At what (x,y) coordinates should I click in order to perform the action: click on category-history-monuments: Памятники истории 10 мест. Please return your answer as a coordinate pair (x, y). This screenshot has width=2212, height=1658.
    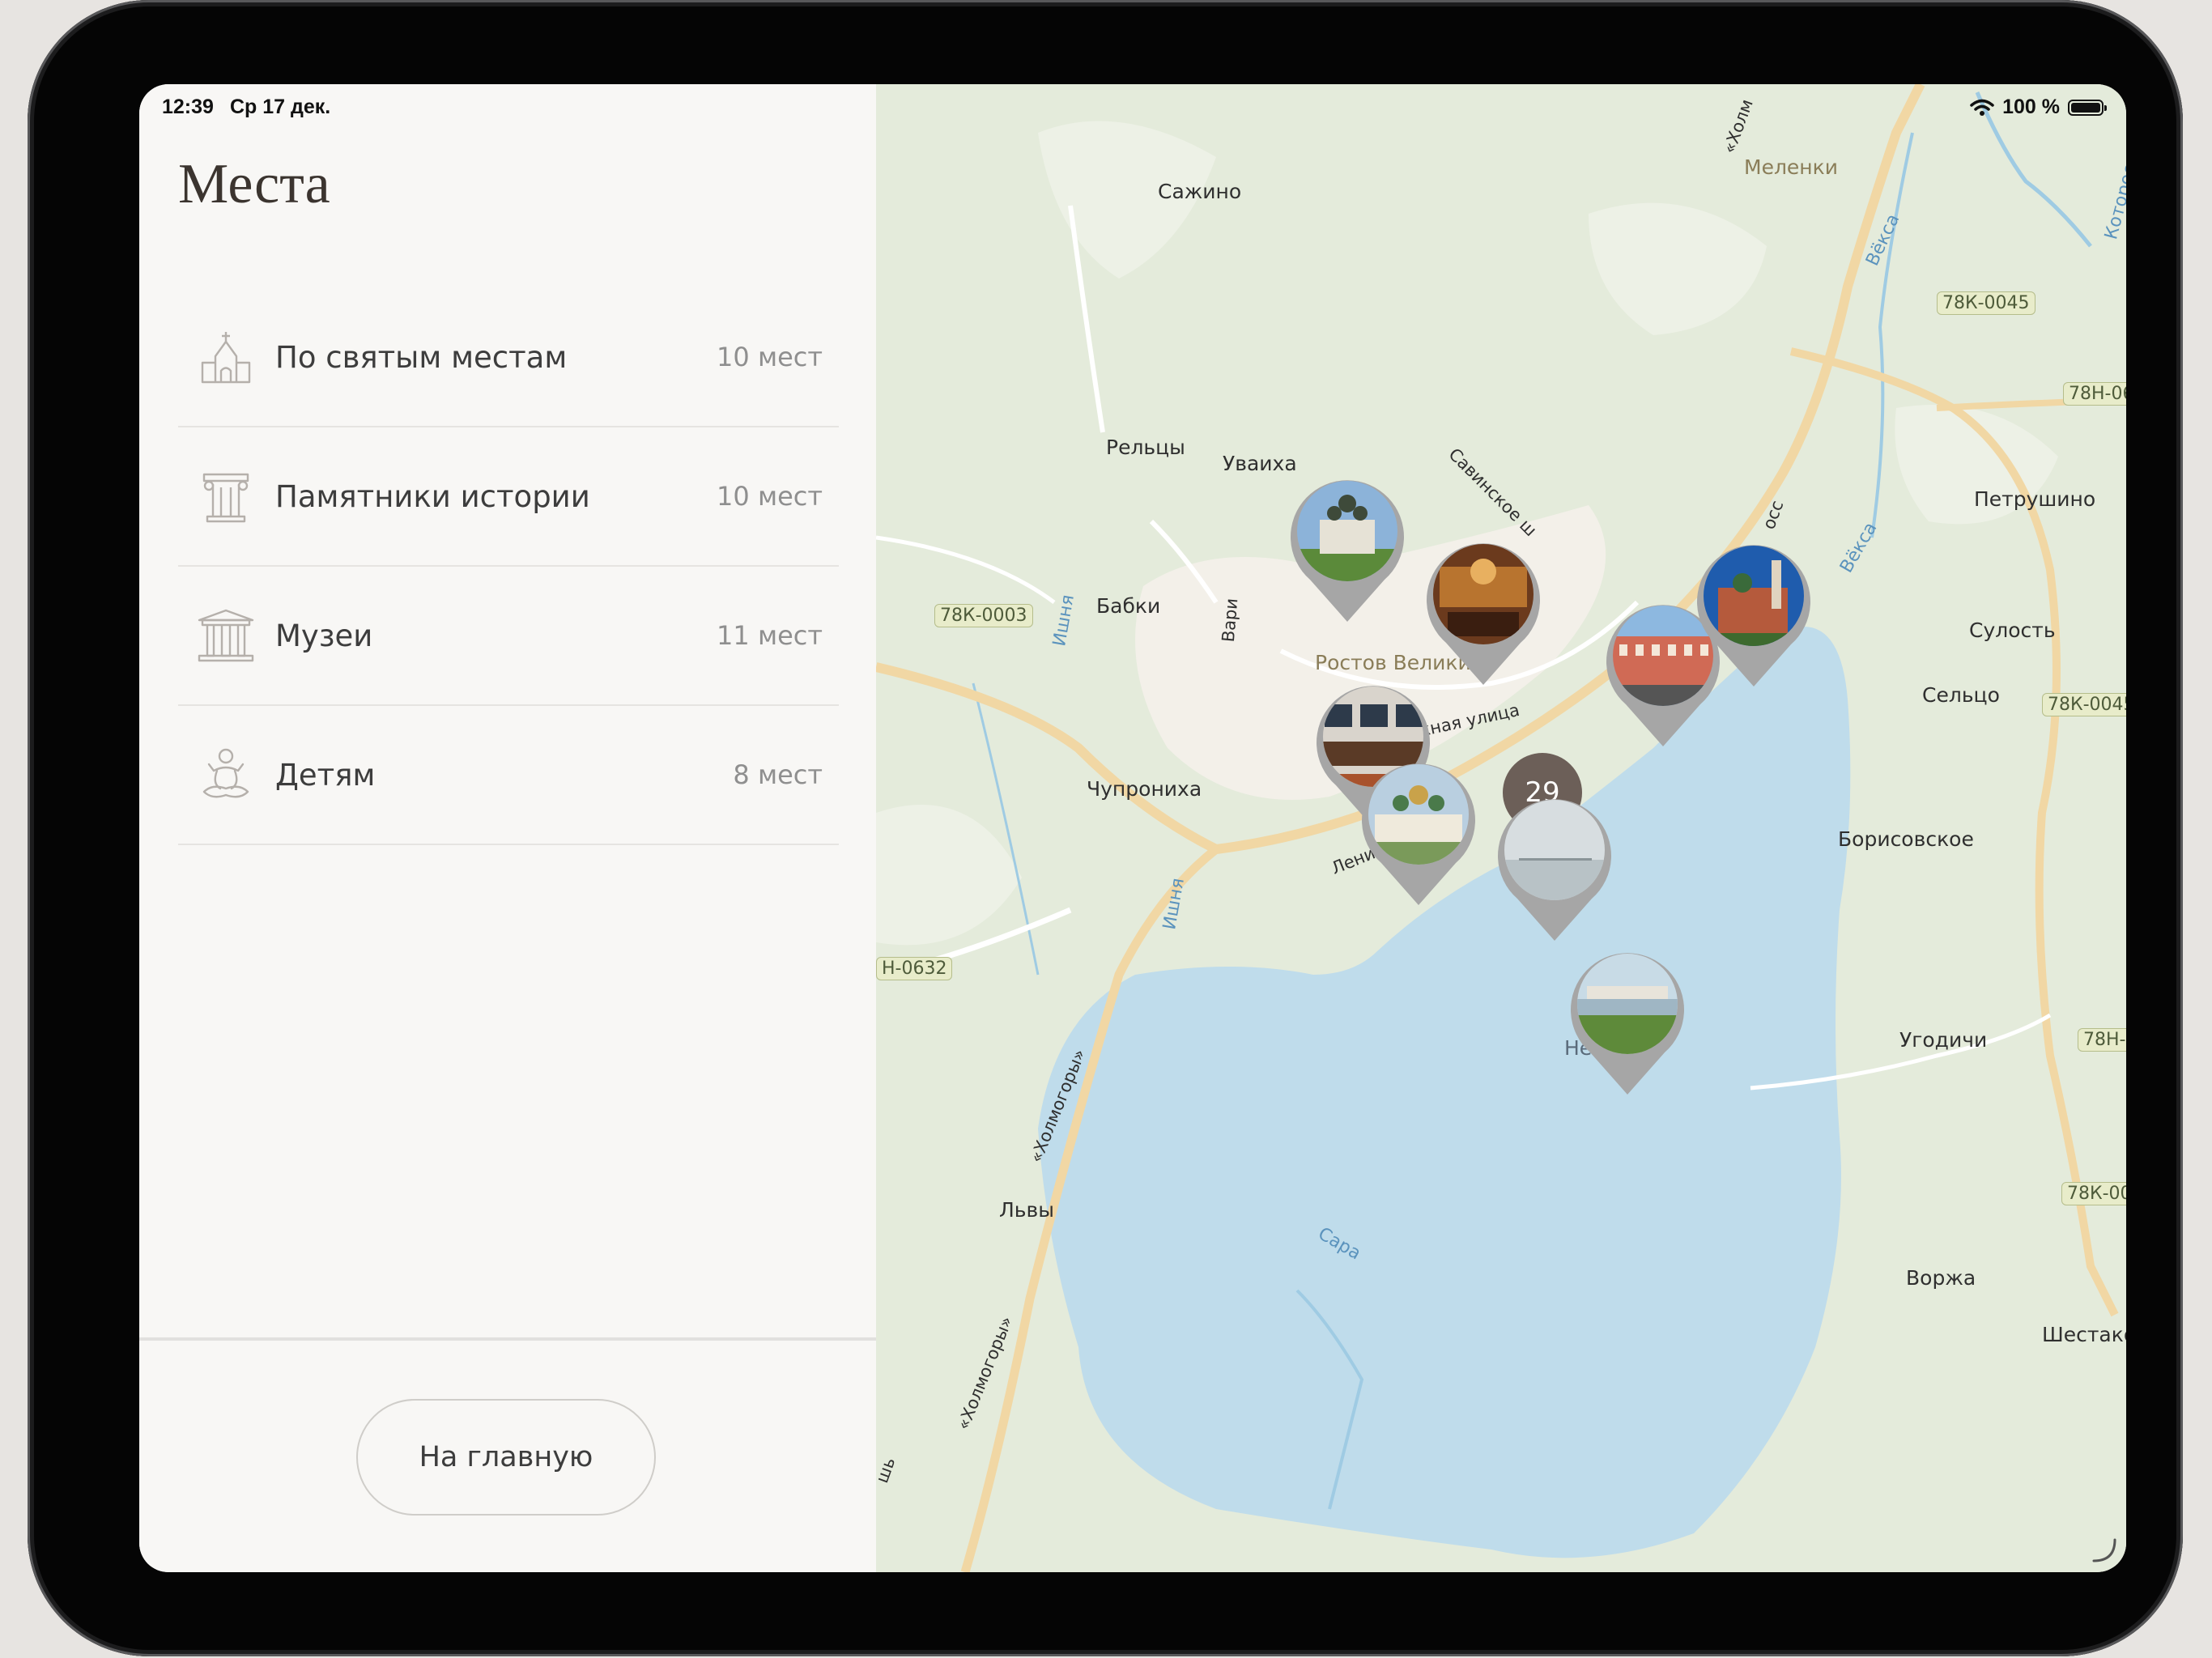
    Looking at the image, I should click on (509, 497).